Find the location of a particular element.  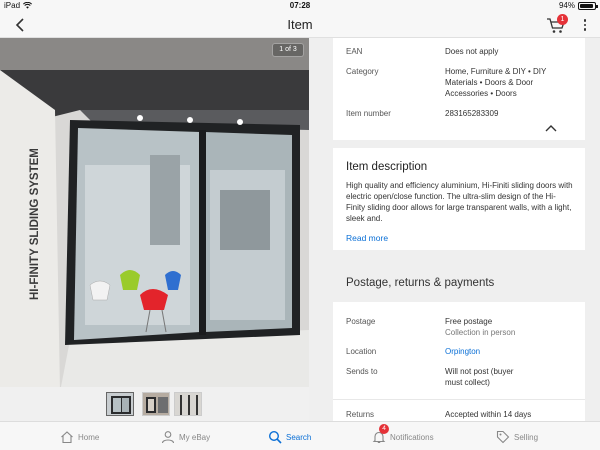

location-label: Location is located at coordinates (361, 351).